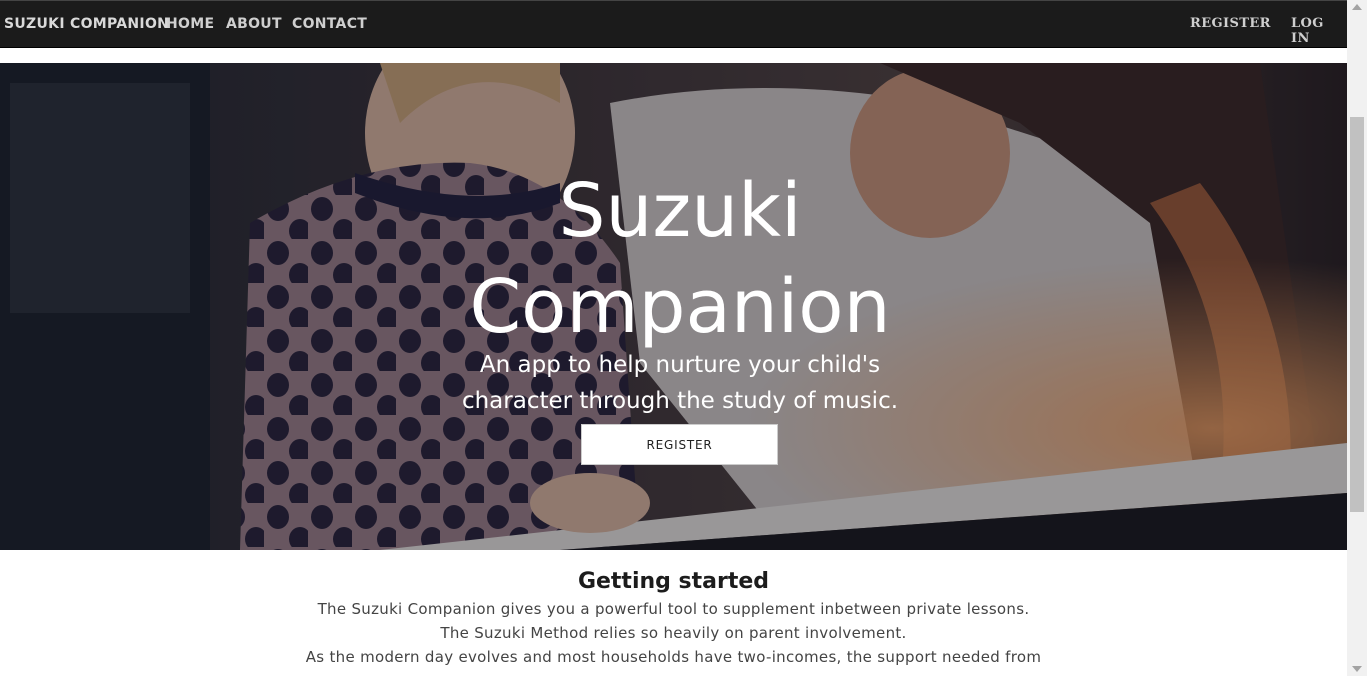 The width and height of the screenshot is (1367, 676). I want to click on nav-register-link: REGISTER, so click(1230, 23).